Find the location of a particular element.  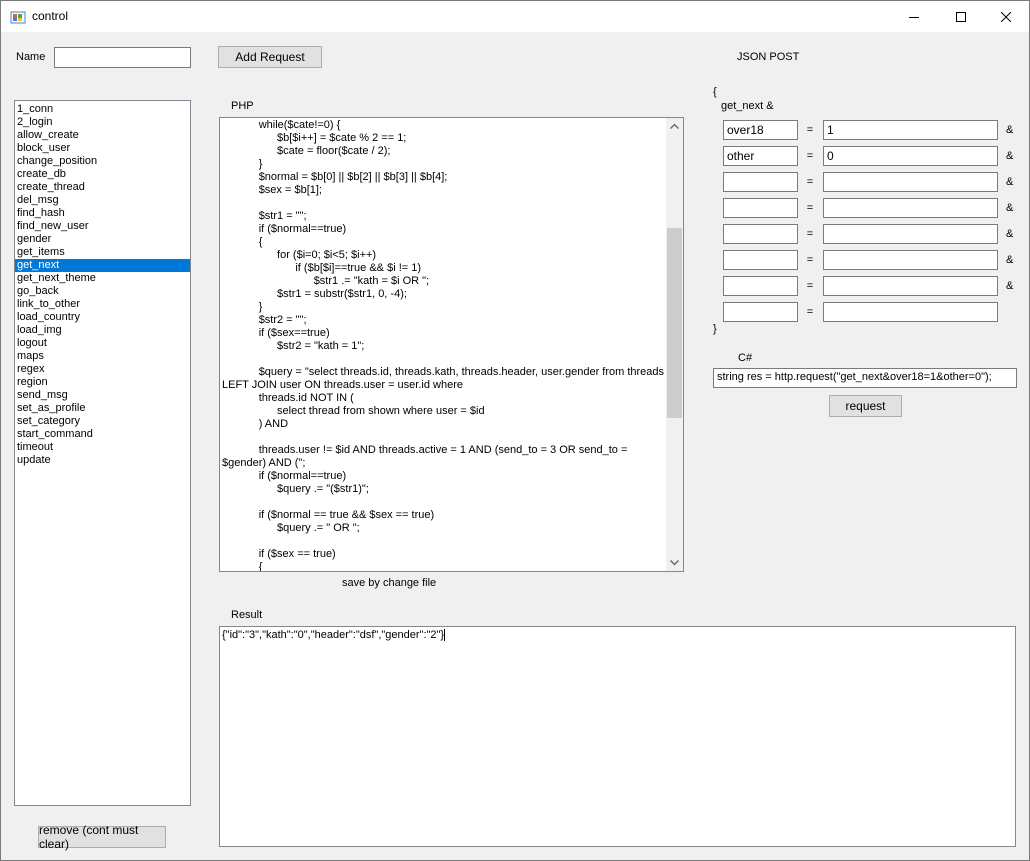

list-item: start_command is located at coordinates (102, 434).